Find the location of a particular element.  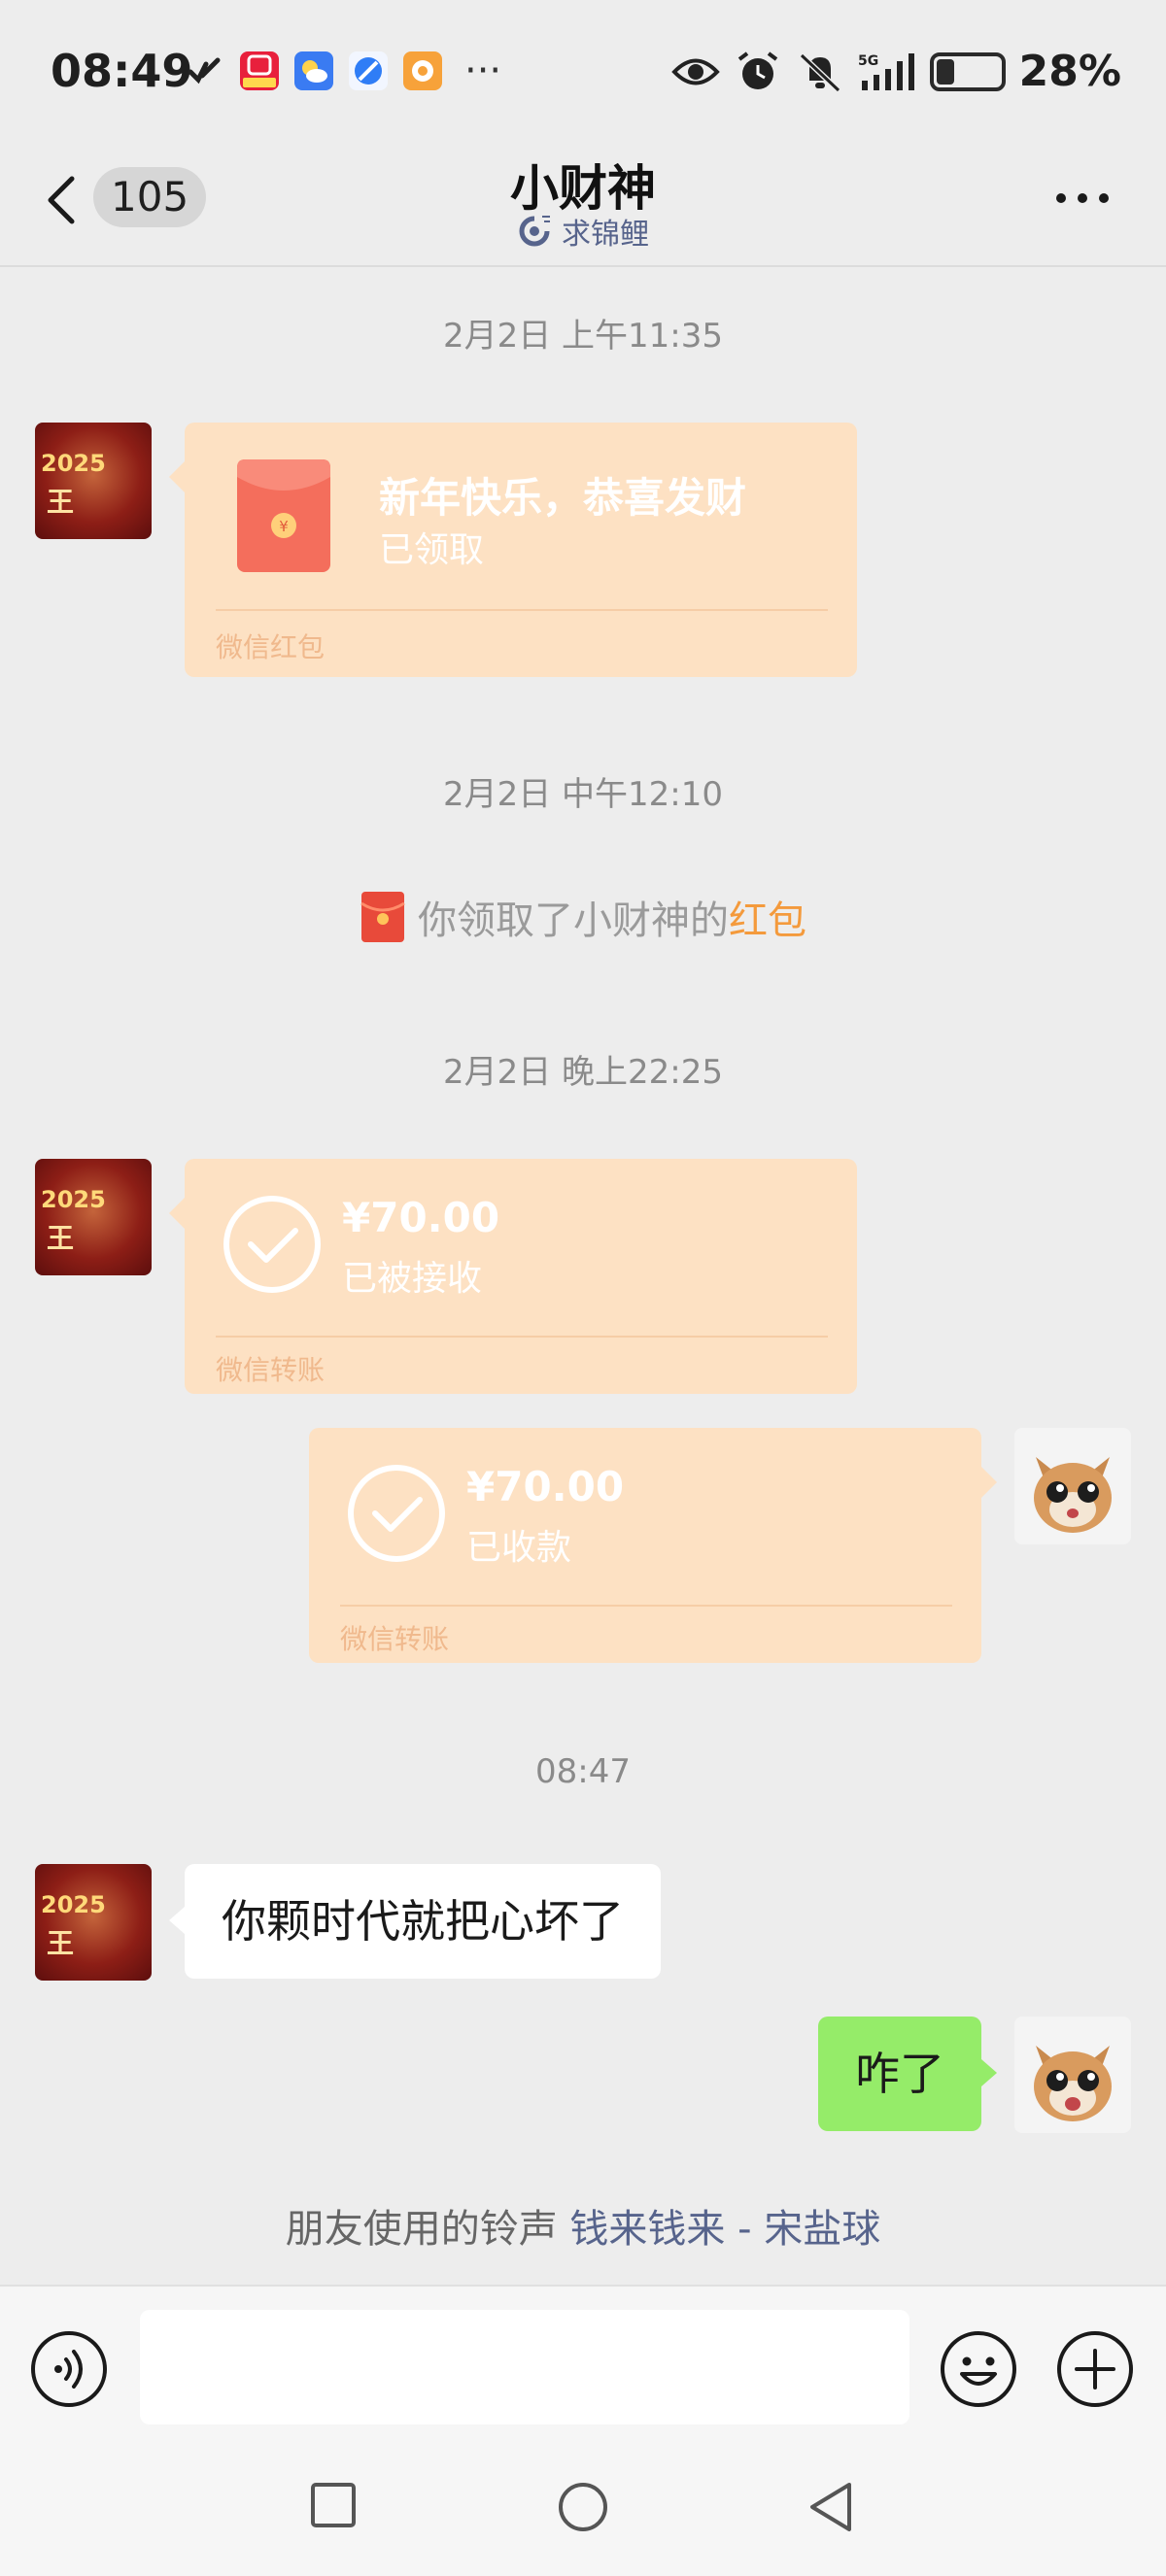

red-packet-card: ¥ 新年快乐，恭喜发财 已领取 微信红包 is located at coordinates (513, 550).